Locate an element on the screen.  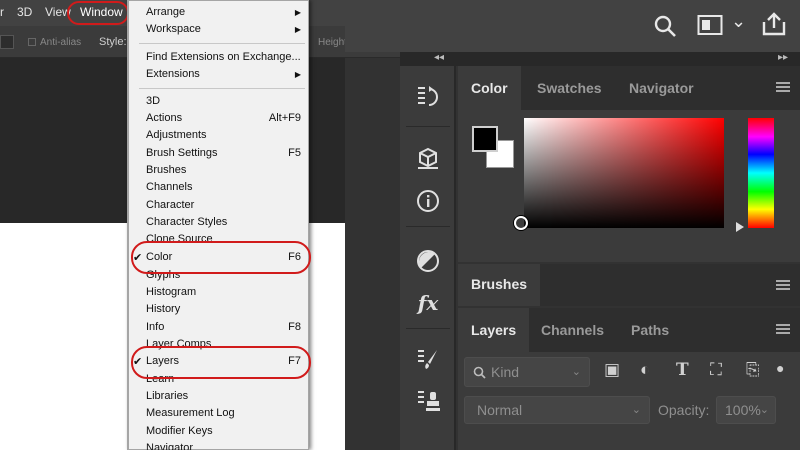
adjustments-icon is located at coordinates (428, 261).